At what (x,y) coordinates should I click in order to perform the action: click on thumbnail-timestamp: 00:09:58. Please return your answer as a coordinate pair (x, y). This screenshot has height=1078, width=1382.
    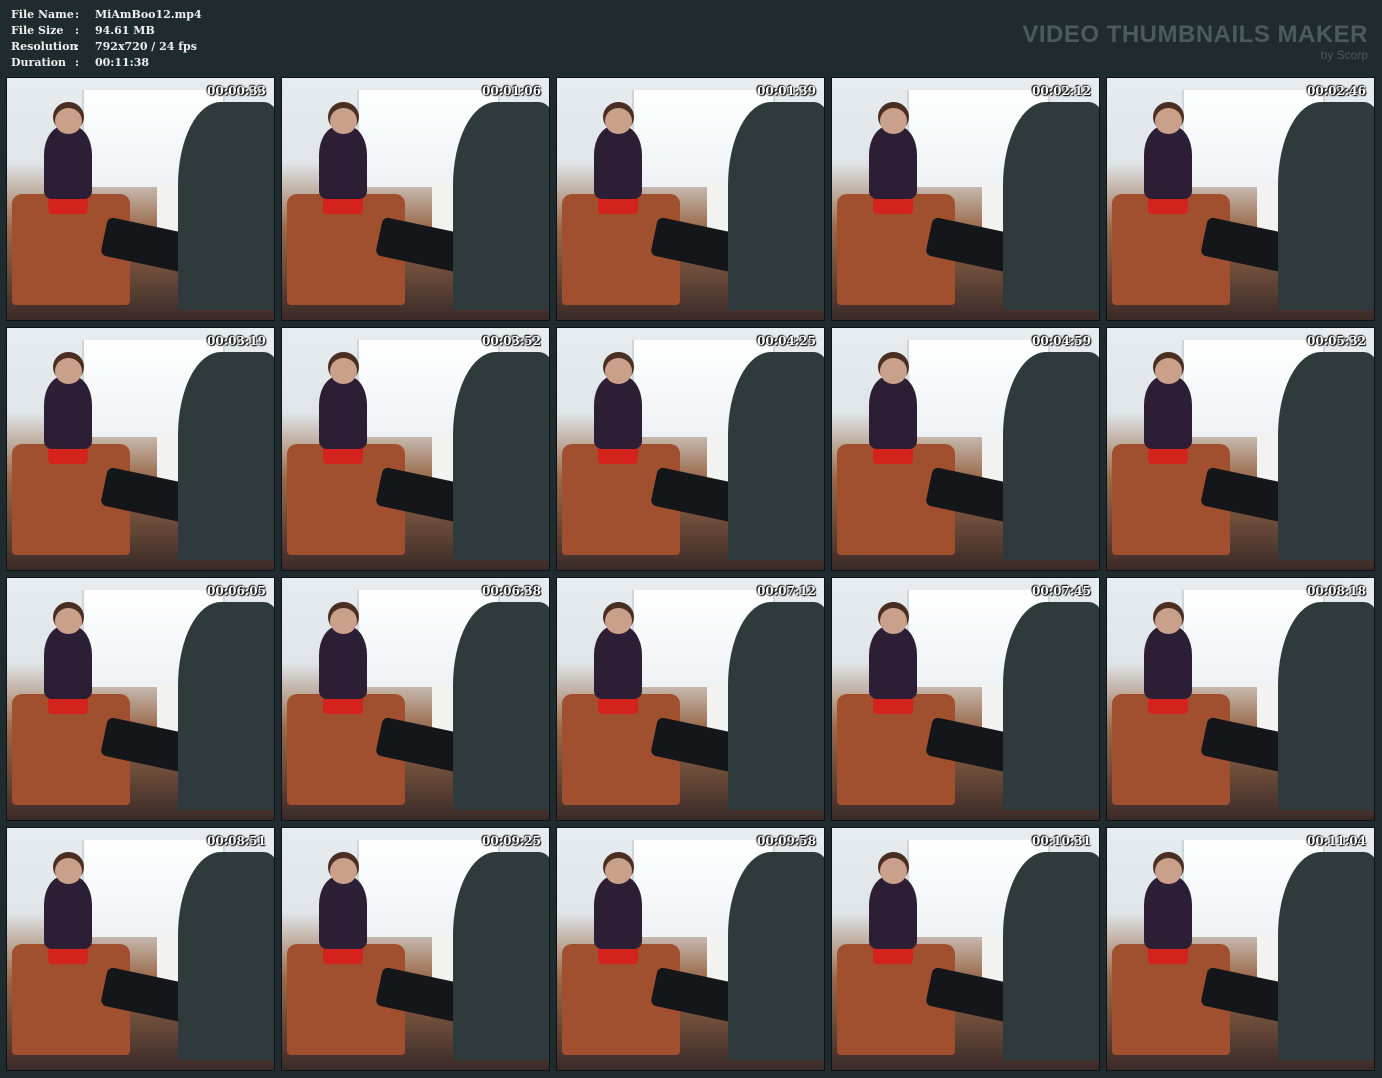
    Looking at the image, I should click on (786, 841).